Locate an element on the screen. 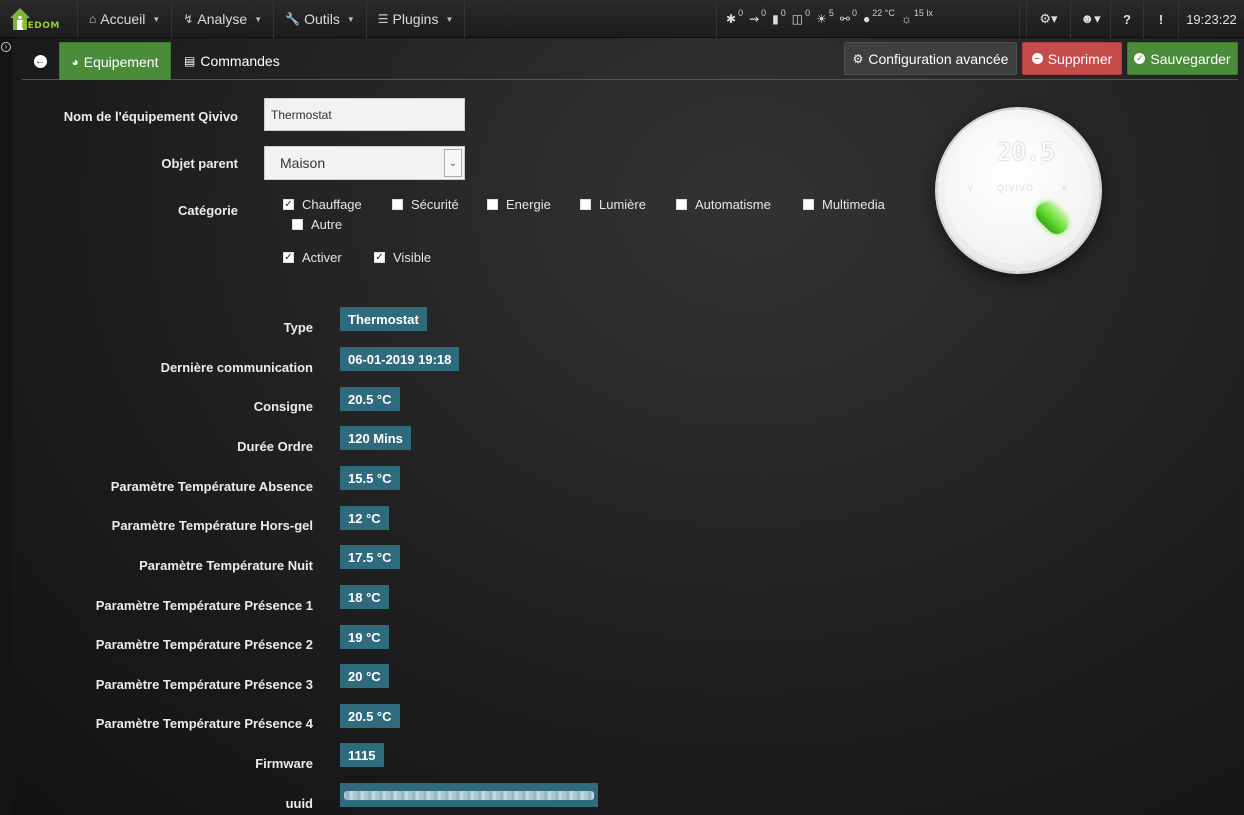 This screenshot has height=815, width=1244. summary-light: ✱ 0 is located at coordinates (734, 17).